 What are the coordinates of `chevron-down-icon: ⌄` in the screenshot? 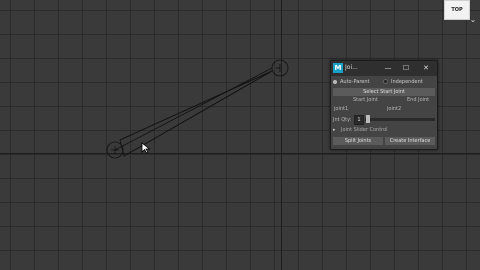 It's located at (473, 20).